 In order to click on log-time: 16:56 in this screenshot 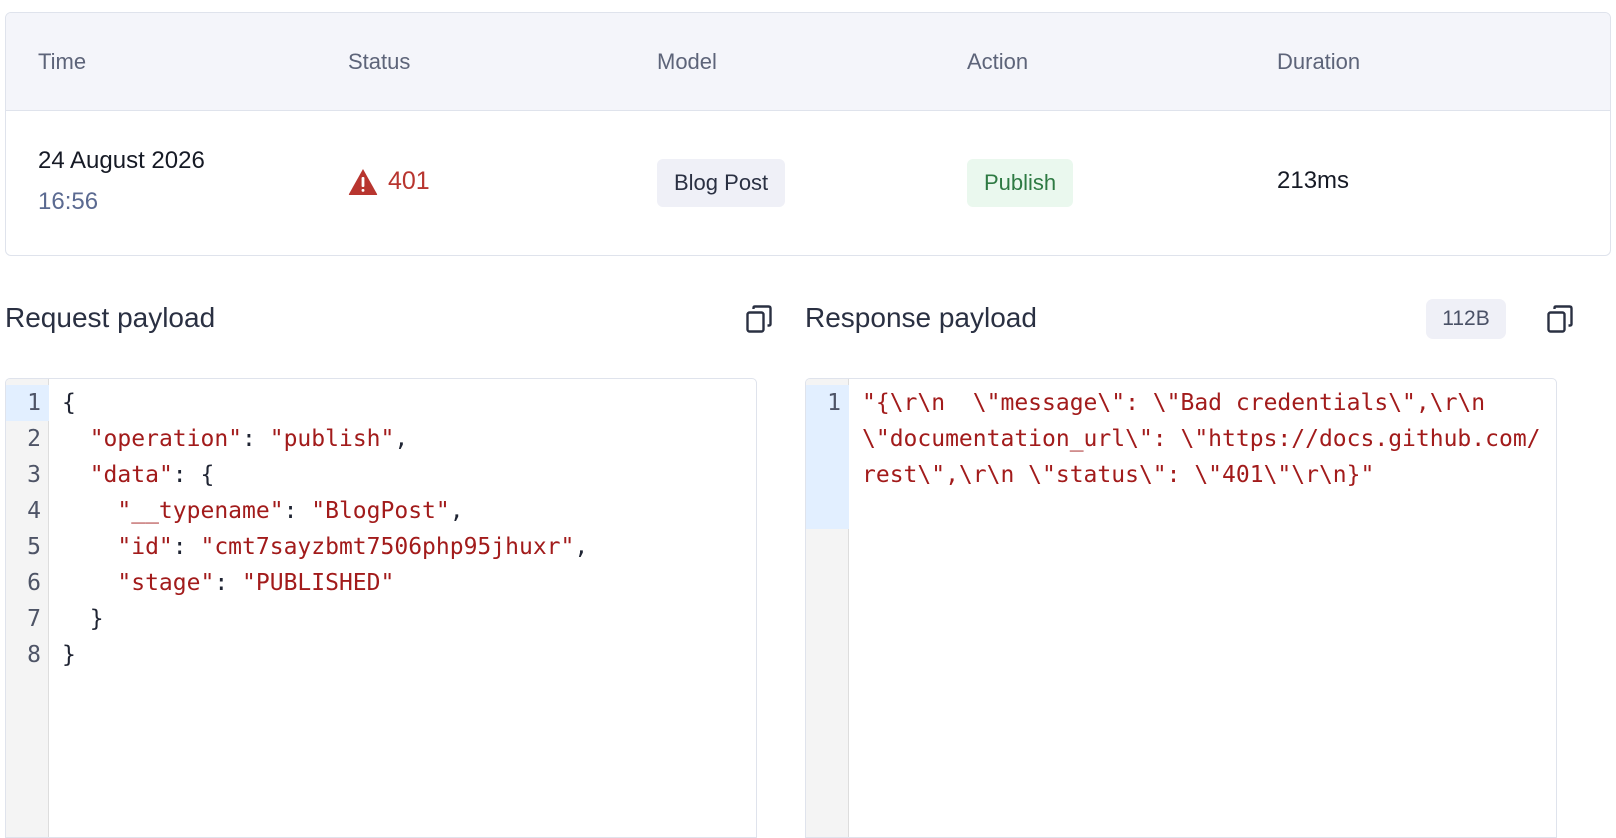, I will do `click(68, 201)`.